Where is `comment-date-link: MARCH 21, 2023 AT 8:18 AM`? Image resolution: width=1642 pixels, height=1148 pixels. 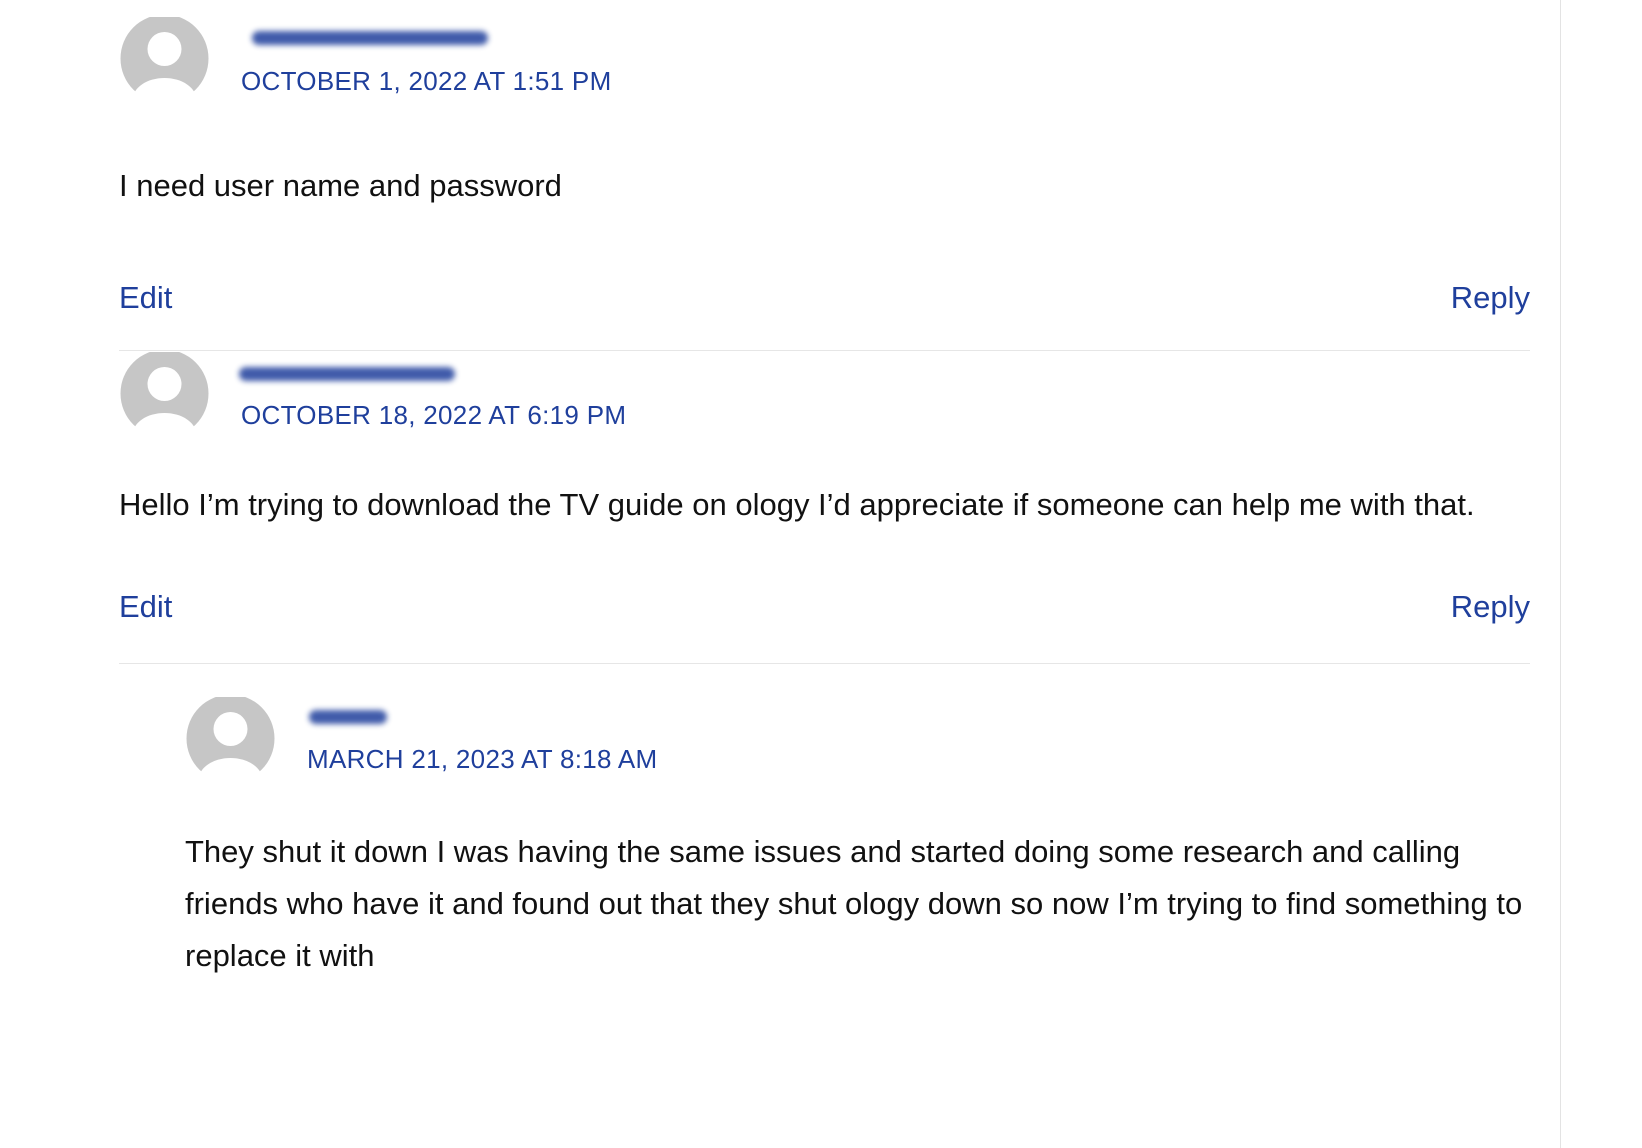
comment-date-link: MARCH 21, 2023 AT 8:18 AM is located at coordinates (482, 759).